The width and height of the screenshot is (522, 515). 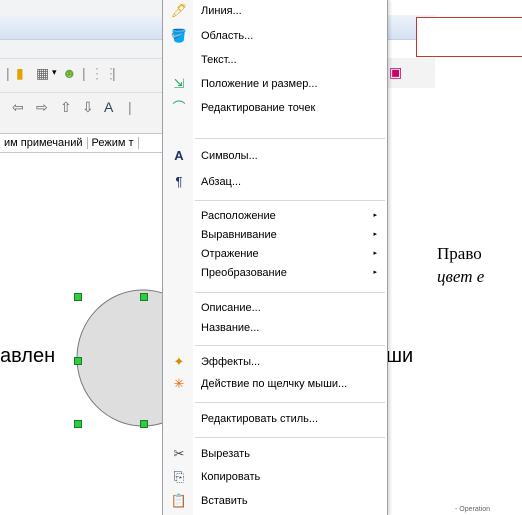 I want to click on arrow-up-icon: ⇧, so click(x=66, y=107).